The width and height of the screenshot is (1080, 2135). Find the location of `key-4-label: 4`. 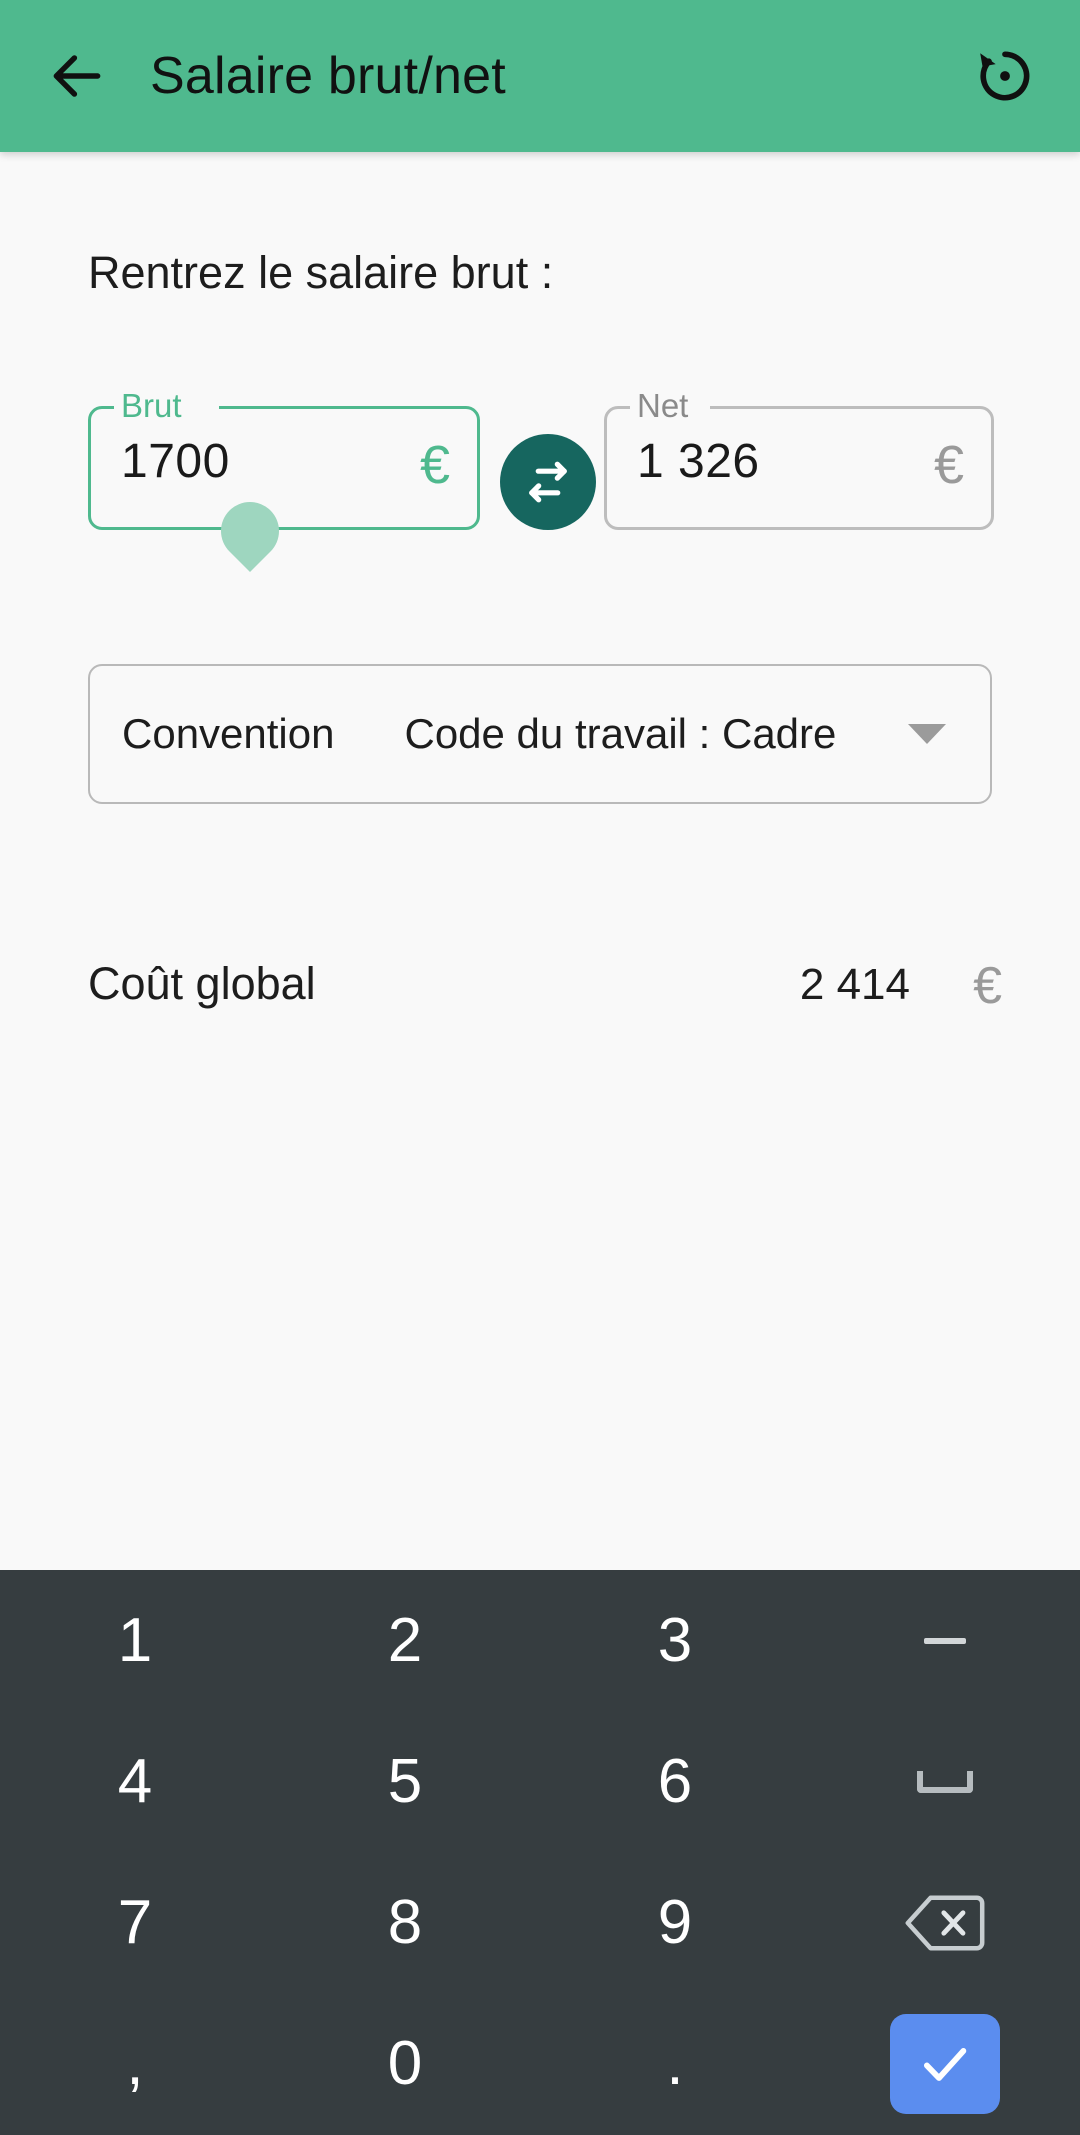

key-4-label: 4 is located at coordinates (135, 1781).